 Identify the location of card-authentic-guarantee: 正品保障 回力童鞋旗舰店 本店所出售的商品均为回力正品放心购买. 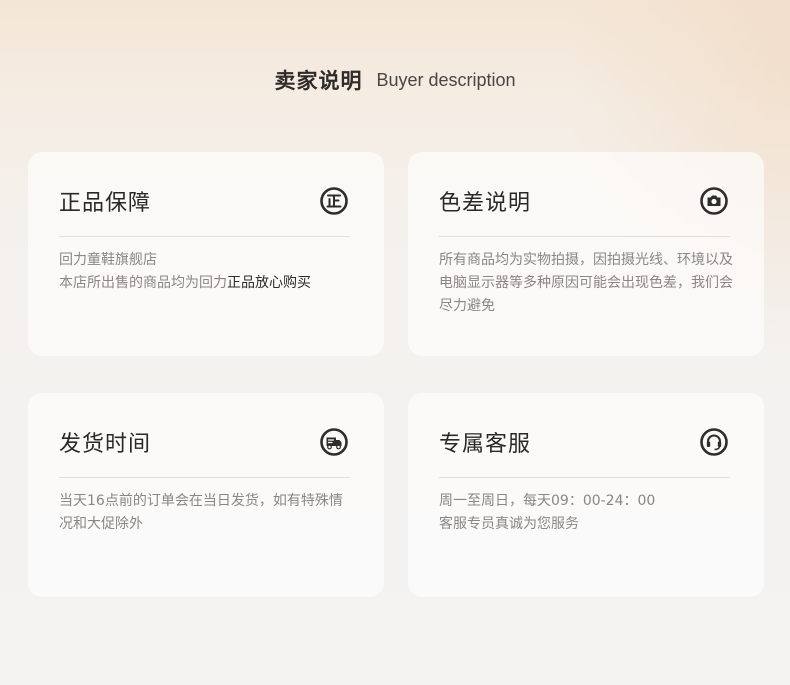
(206, 254).